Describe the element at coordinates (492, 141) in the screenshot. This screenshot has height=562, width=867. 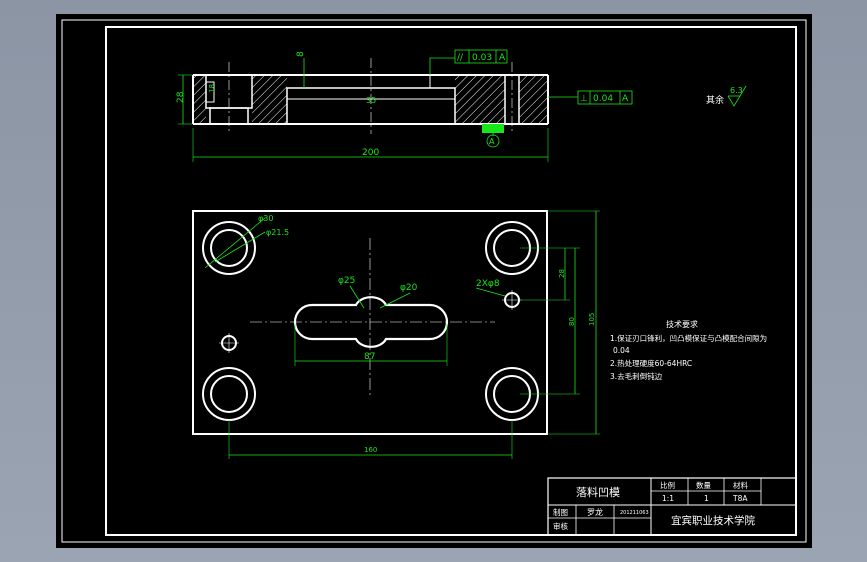
I see `datum-label: A` at that location.